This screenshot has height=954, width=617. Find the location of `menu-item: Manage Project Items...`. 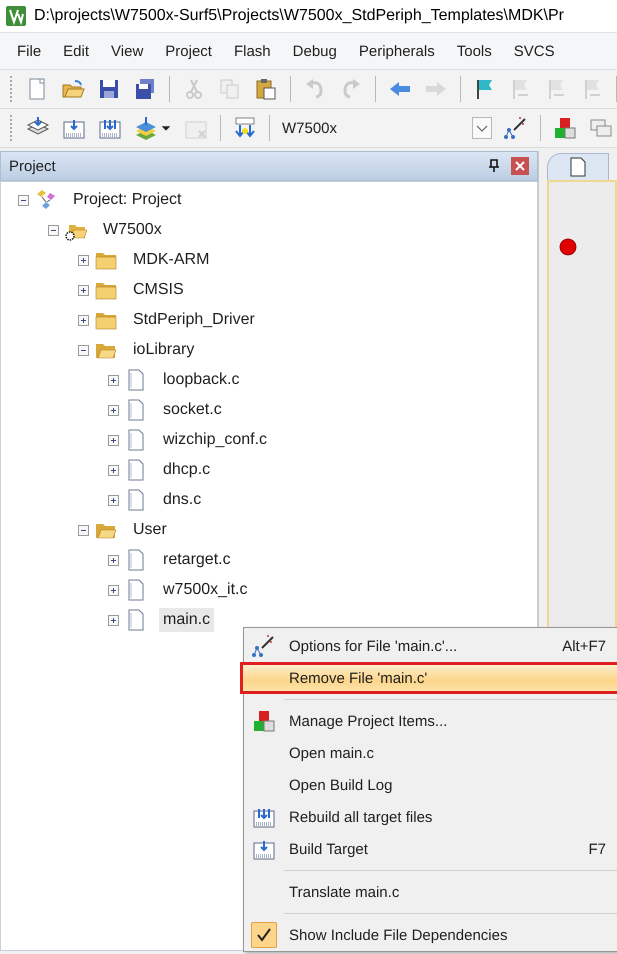

menu-item: Manage Project Items... is located at coordinates (430, 721).